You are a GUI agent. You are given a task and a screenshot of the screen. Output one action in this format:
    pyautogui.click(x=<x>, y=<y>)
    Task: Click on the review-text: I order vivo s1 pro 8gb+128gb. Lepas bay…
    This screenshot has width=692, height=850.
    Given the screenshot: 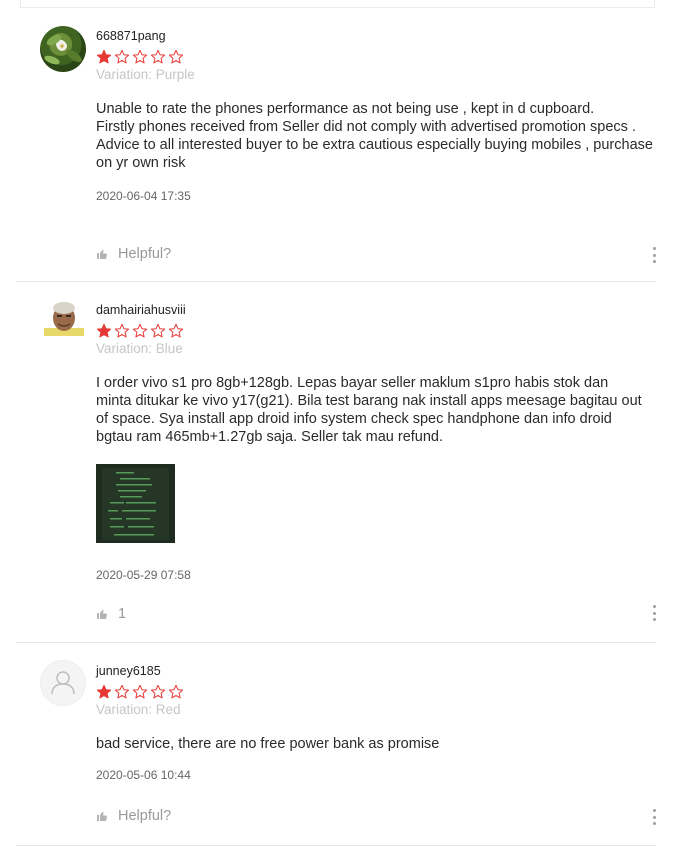 What is the action you would take?
    pyautogui.click(x=369, y=410)
    